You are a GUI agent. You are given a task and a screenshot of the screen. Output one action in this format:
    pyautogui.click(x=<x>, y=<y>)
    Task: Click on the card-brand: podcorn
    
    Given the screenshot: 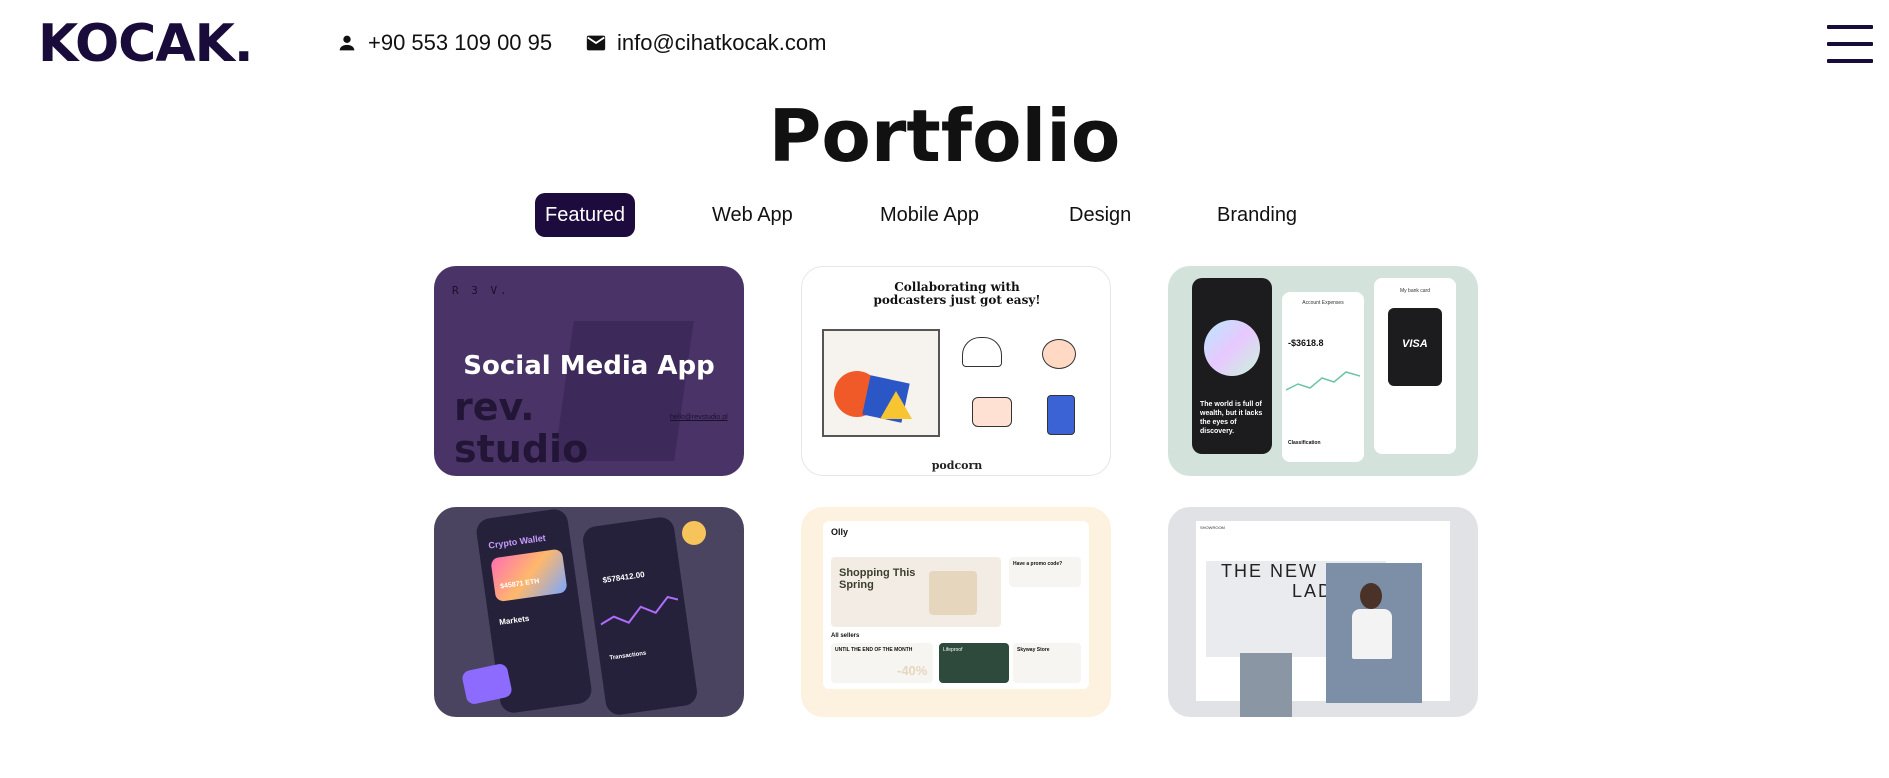 What is the action you would take?
    pyautogui.click(x=957, y=465)
    